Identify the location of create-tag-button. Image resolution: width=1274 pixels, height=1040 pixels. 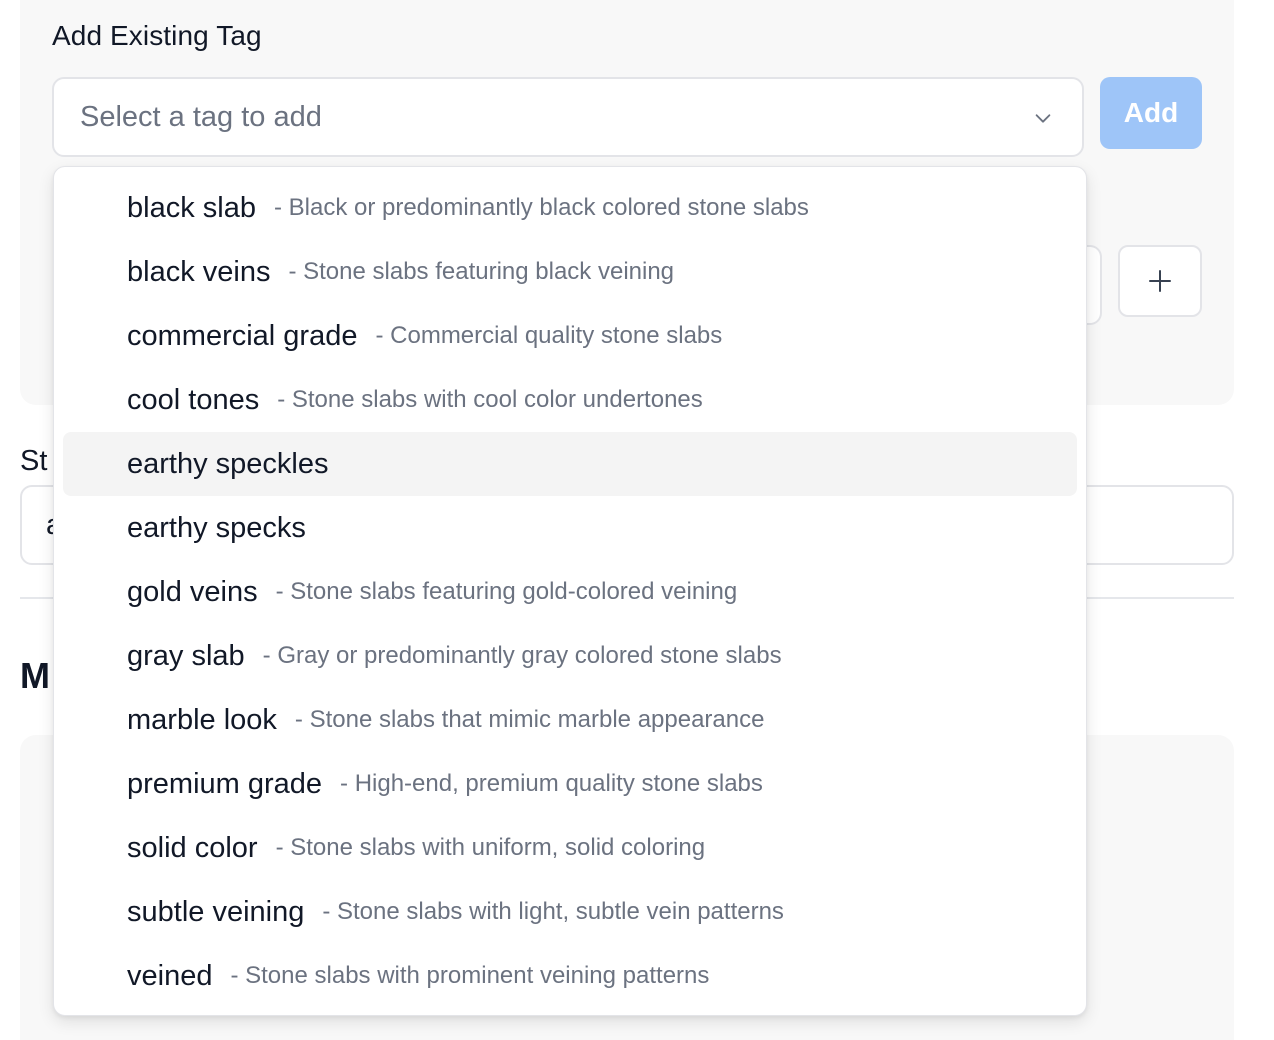
(1160, 281).